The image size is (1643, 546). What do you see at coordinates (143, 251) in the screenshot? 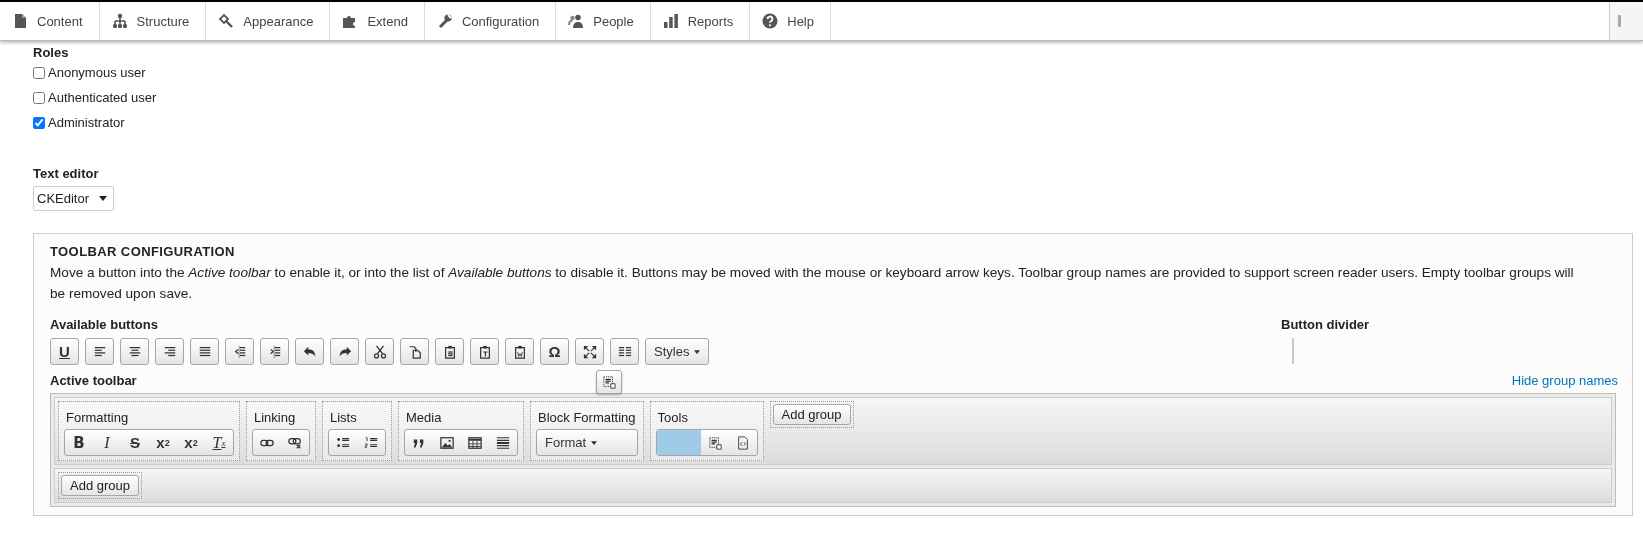
I see `panel-title: TOOLBAR CONFIGURATION` at bounding box center [143, 251].